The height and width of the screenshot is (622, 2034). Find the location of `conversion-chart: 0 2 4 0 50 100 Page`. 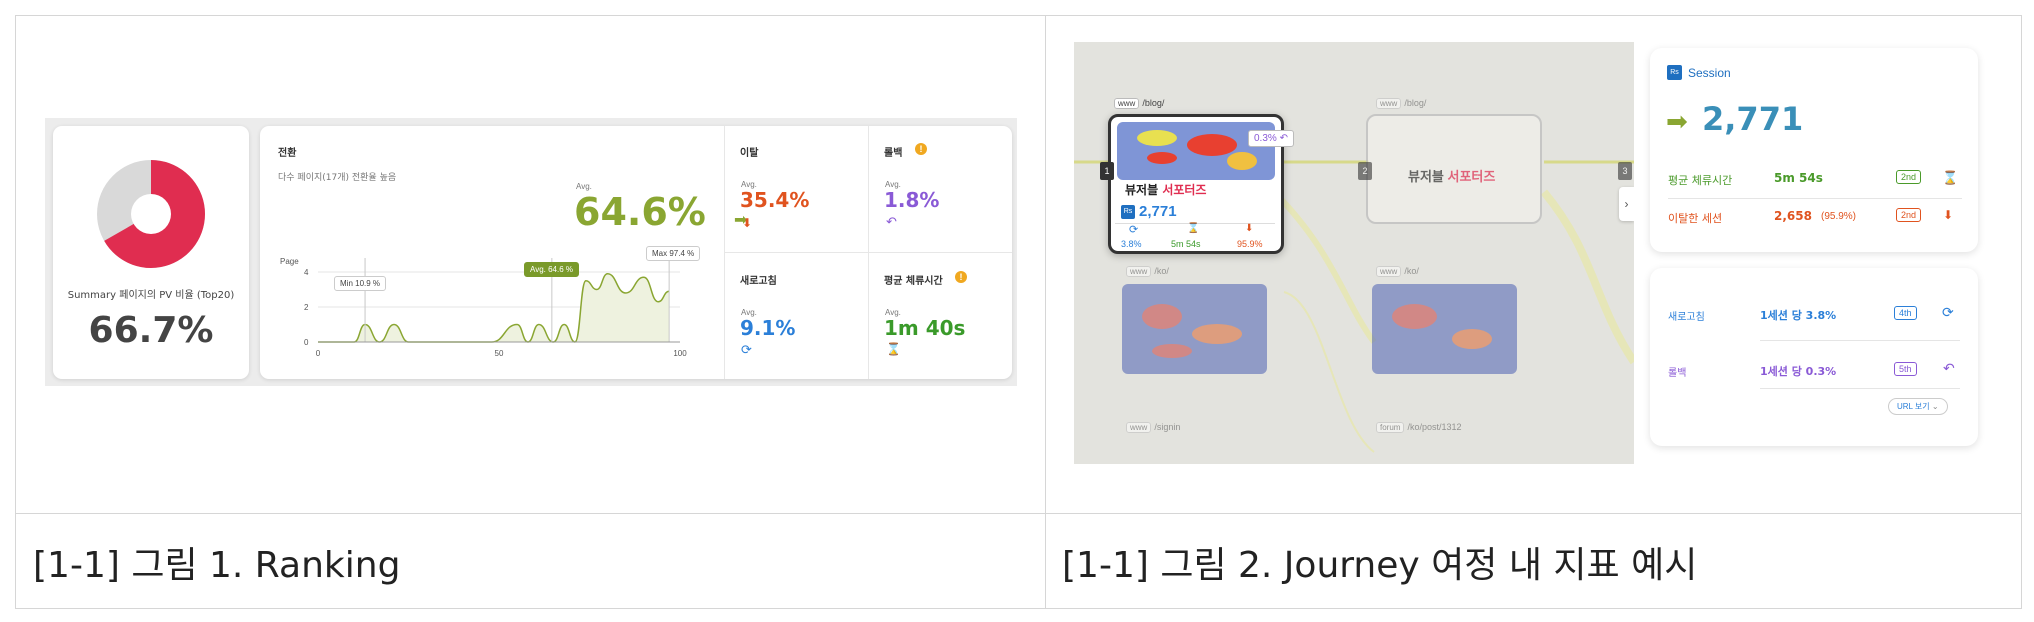

conversion-chart: 0 2 4 0 50 100 Page is located at coordinates (483, 307).